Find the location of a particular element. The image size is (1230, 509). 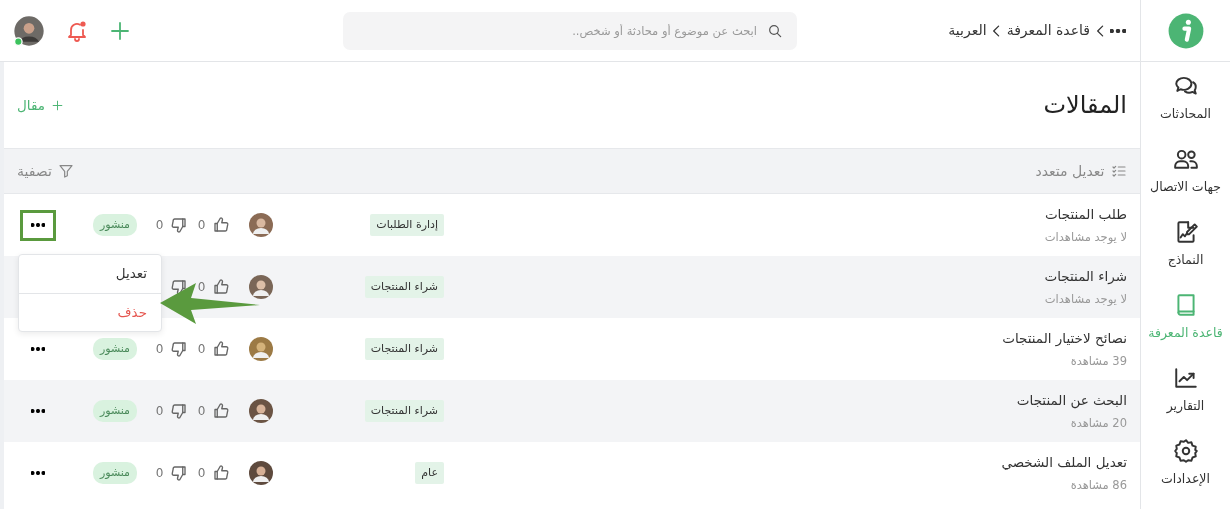

sidebar-item: التقارير is located at coordinates (1185, 390).